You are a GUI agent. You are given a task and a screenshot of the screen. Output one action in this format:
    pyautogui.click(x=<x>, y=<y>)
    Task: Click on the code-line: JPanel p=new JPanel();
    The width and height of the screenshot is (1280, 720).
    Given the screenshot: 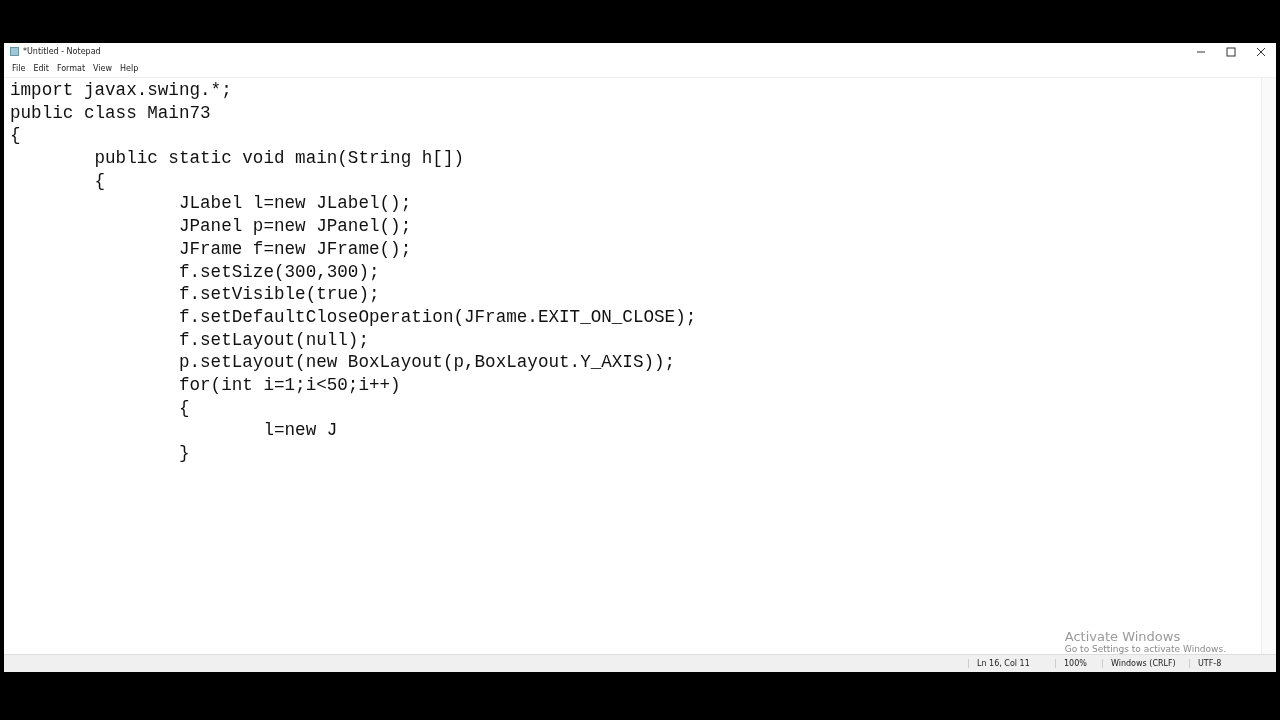 What is the action you would take?
    pyautogui.click(x=295, y=226)
    